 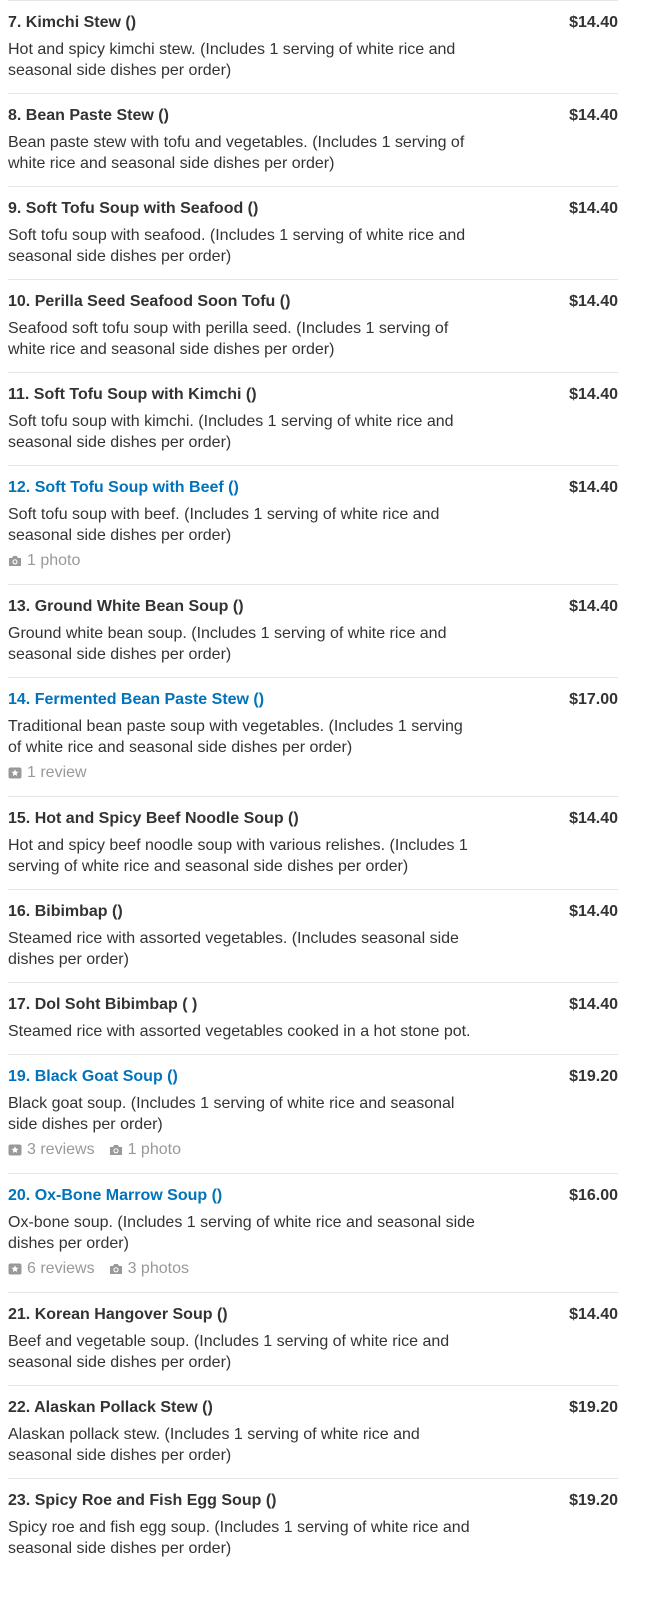 What do you see at coordinates (93, 1076) in the screenshot?
I see `menu-item-name-link: 19. Black Goat Soup ()` at bounding box center [93, 1076].